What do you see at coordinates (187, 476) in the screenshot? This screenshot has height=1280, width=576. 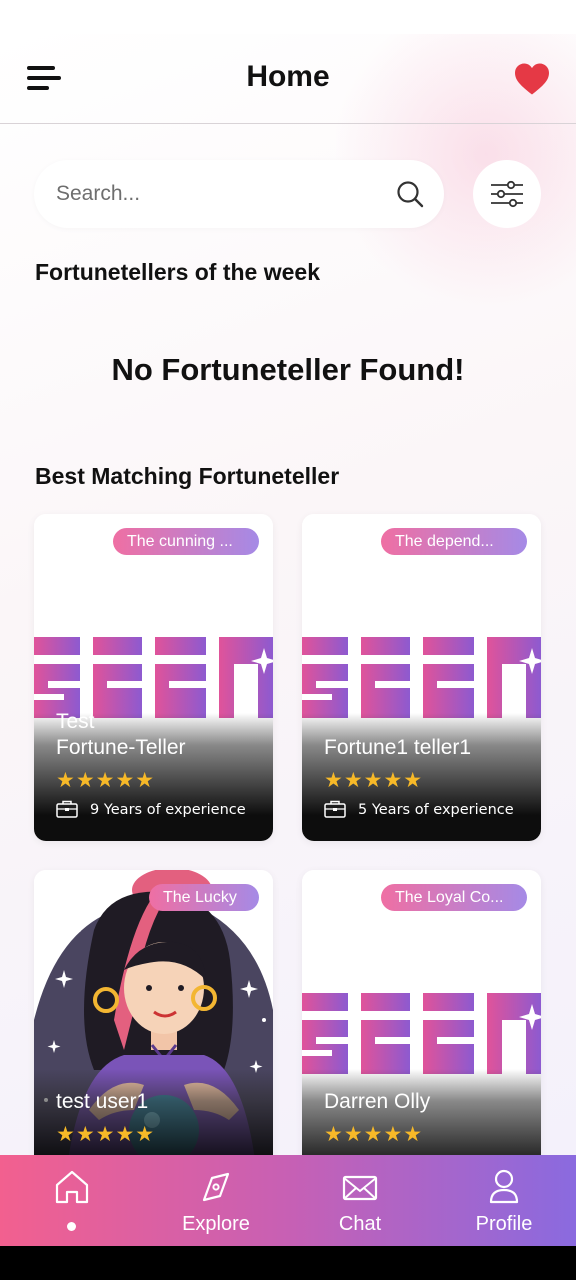 I see `section-title-best-matching: Best Matching Fortuneteller` at bounding box center [187, 476].